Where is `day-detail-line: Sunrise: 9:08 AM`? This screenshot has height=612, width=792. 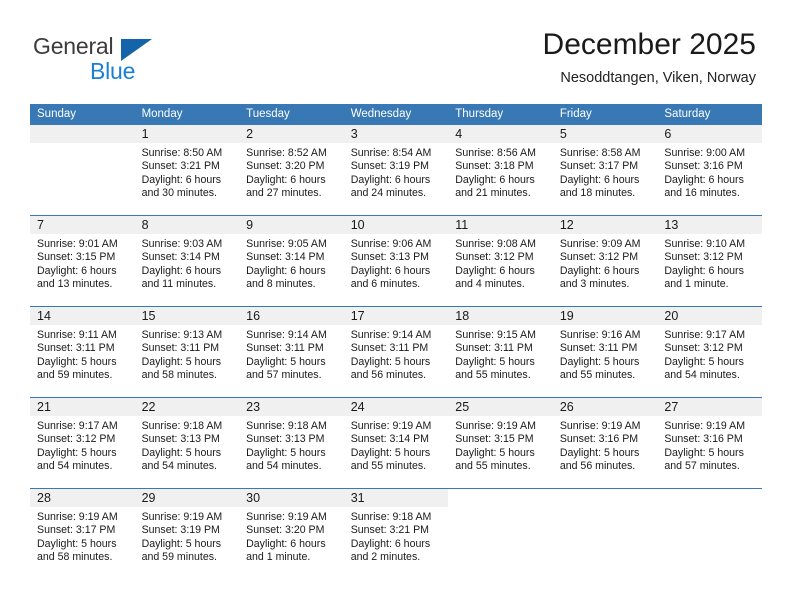
day-detail-line: Sunrise: 9:08 AM is located at coordinates (495, 244).